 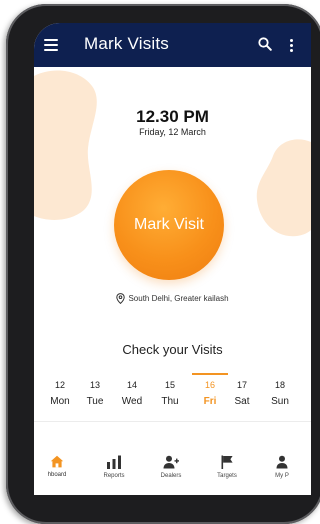 What do you see at coordinates (169, 385) in the screenshot?
I see `day-number: 15` at bounding box center [169, 385].